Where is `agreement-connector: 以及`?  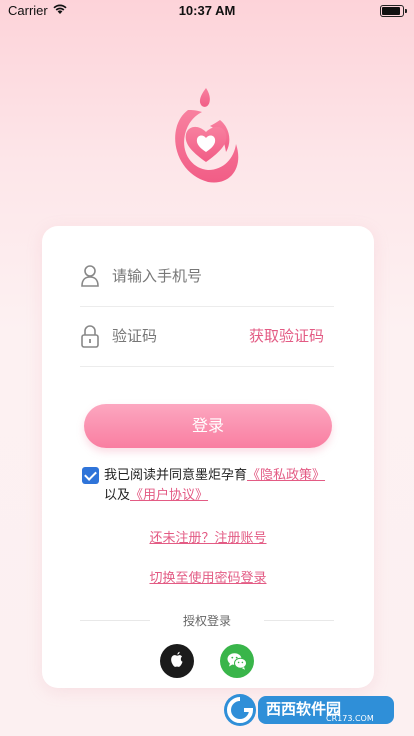 agreement-connector: 以及 is located at coordinates (117, 495).